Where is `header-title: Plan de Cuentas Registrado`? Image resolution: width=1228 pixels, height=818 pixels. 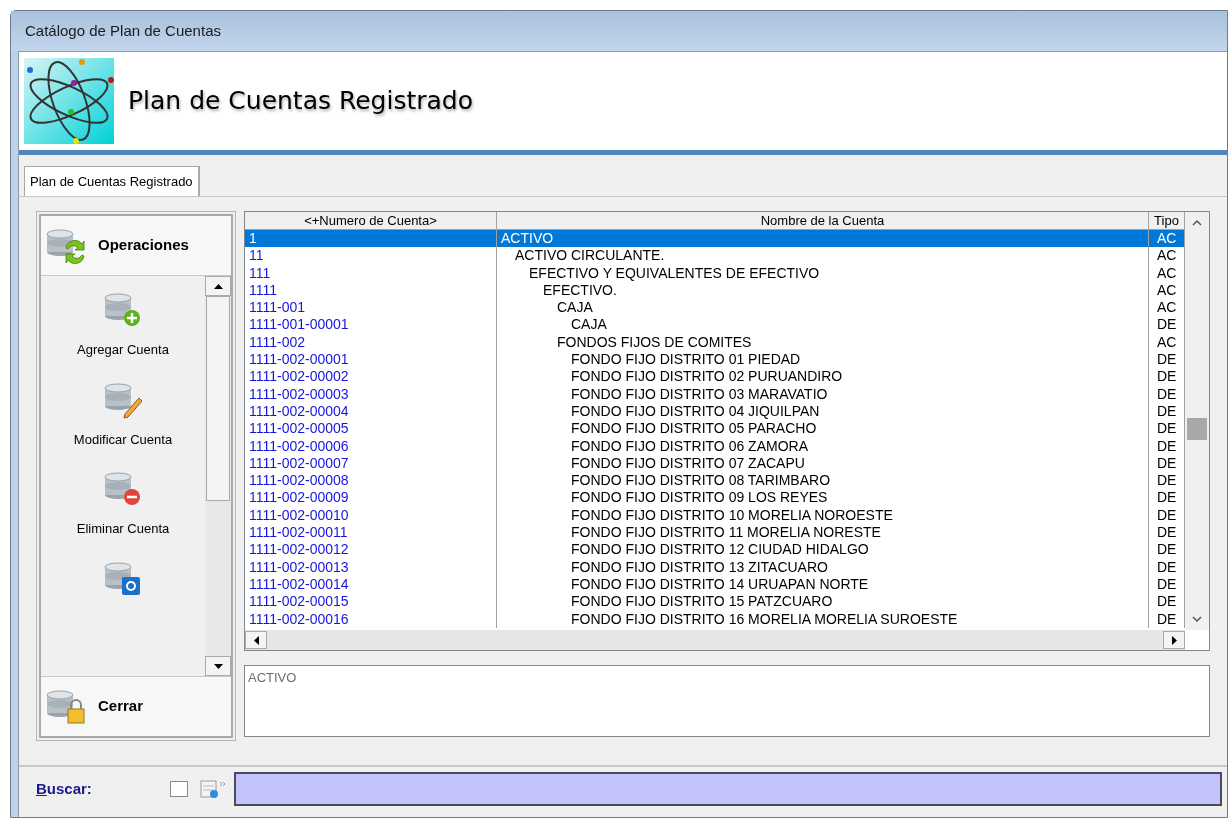
header-title: Plan de Cuentas Registrado is located at coordinates (300, 101).